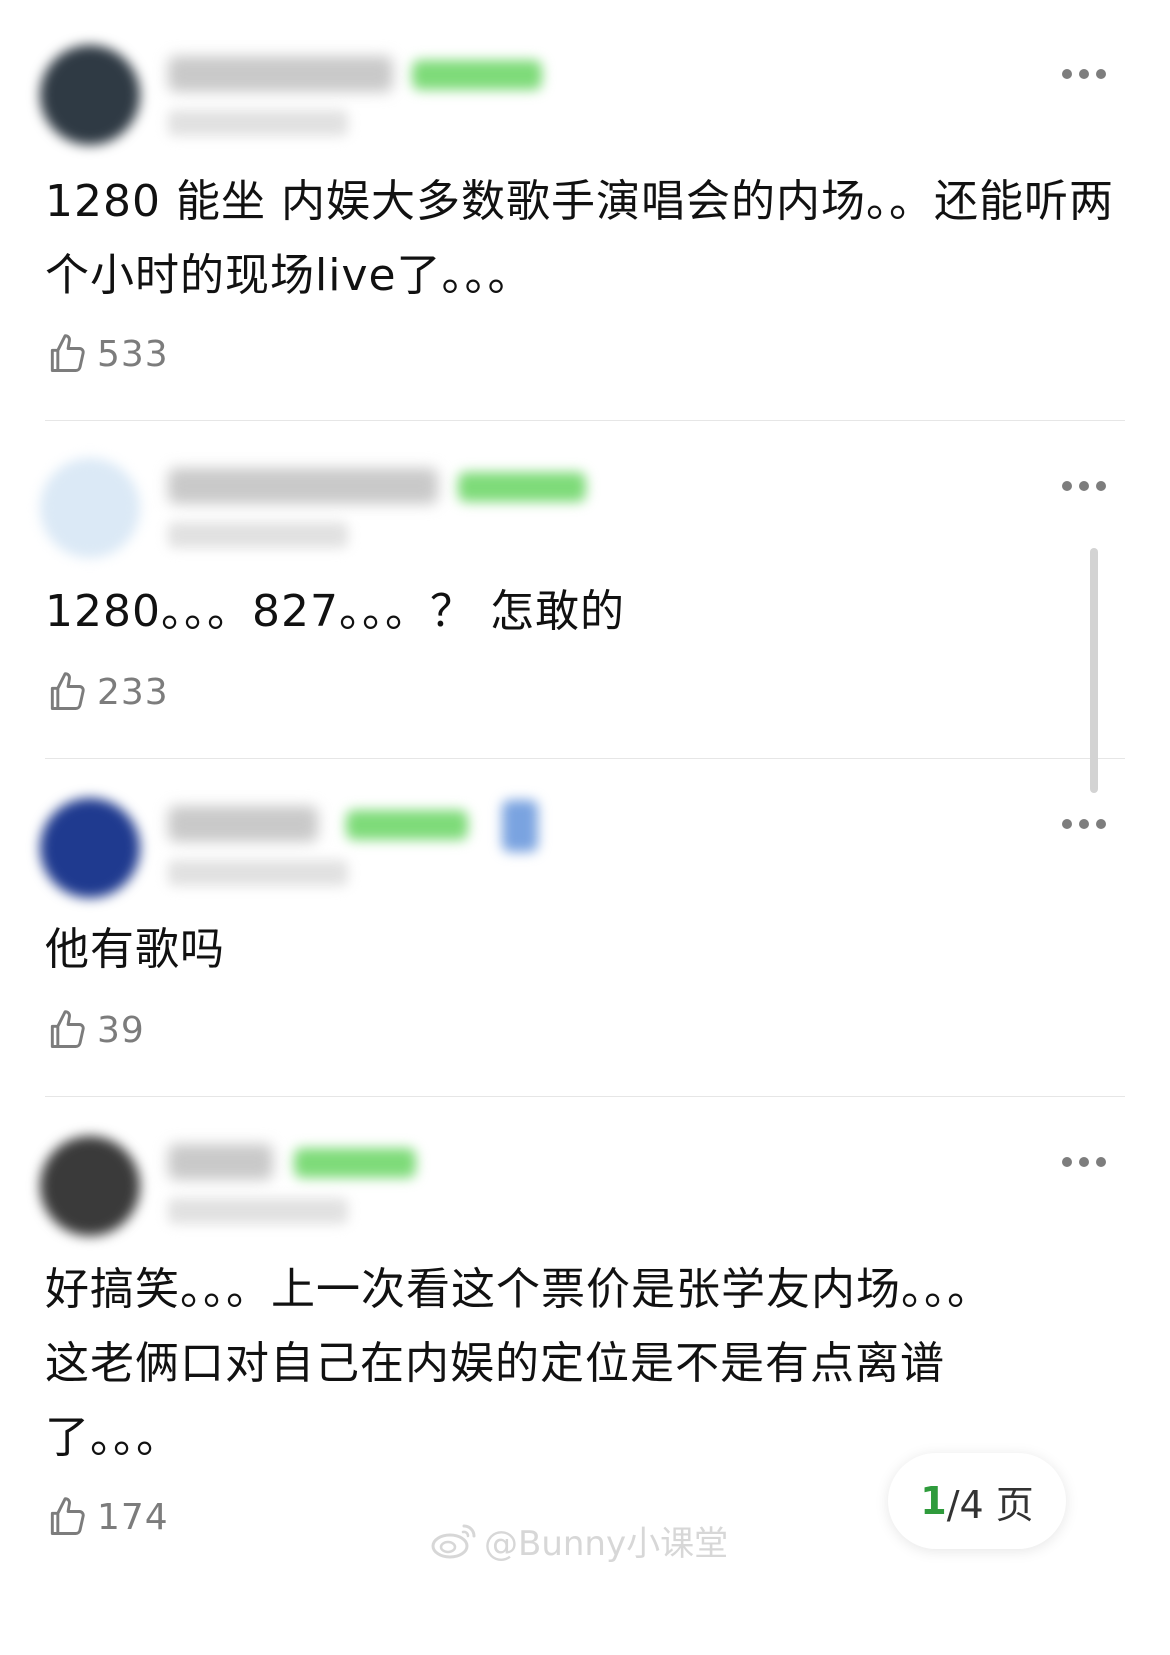 The image size is (1170, 1655). Describe the element at coordinates (133, 1517) in the screenshot. I see `like-count: 174` at that location.